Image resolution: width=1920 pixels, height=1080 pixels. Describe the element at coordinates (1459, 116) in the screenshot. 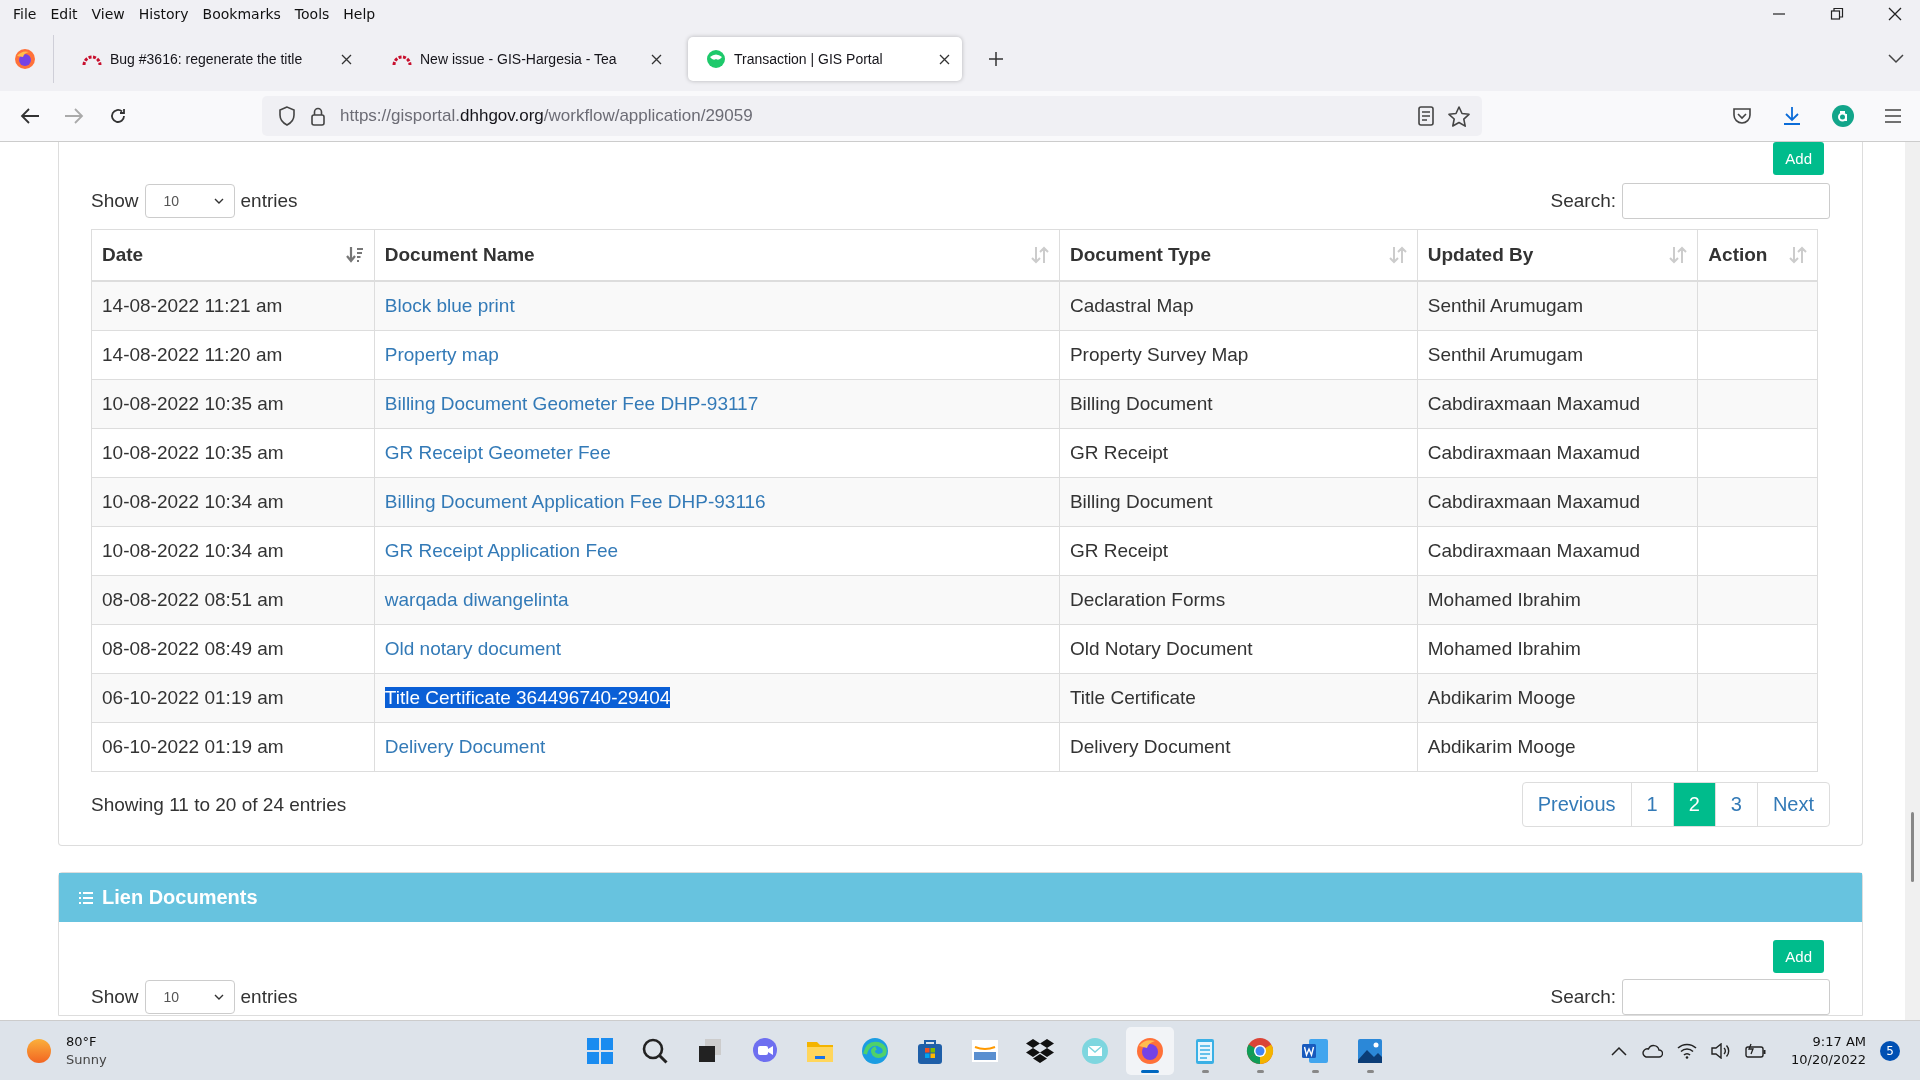

I see `bookmark-star-icon` at that location.